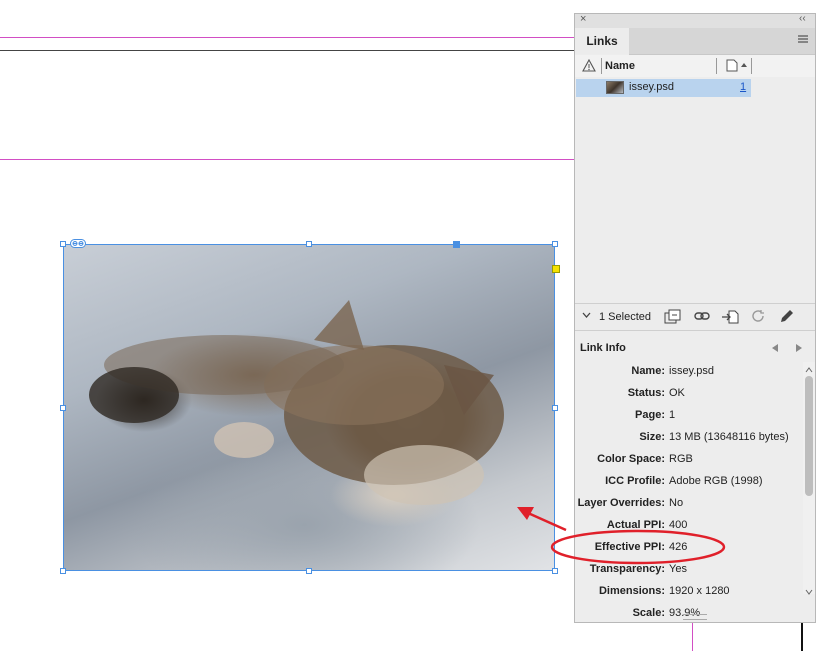 The width and height of the screenshot is (837, 651). Describe the element at coordinates (758, 318) in the screenshot. I see `update-link-icon` at that location.